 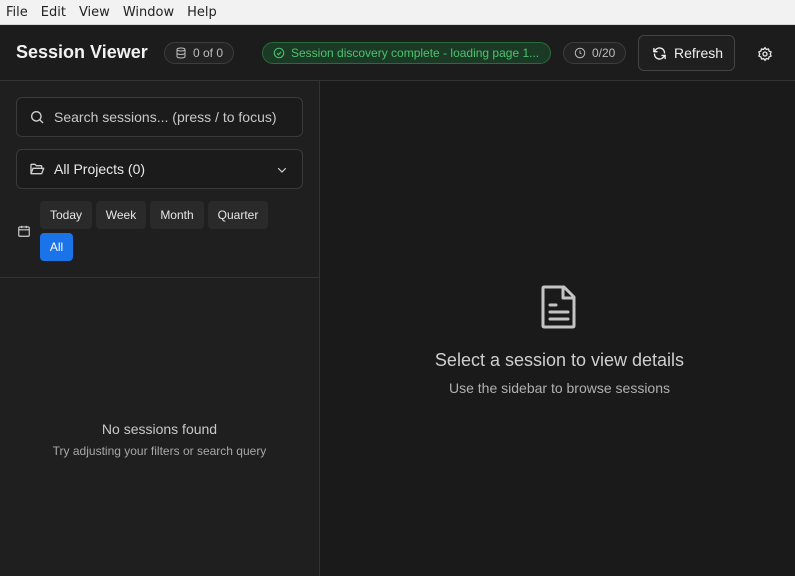 I want to click on refresh-button: Refresh, so click(x=686, y=53).